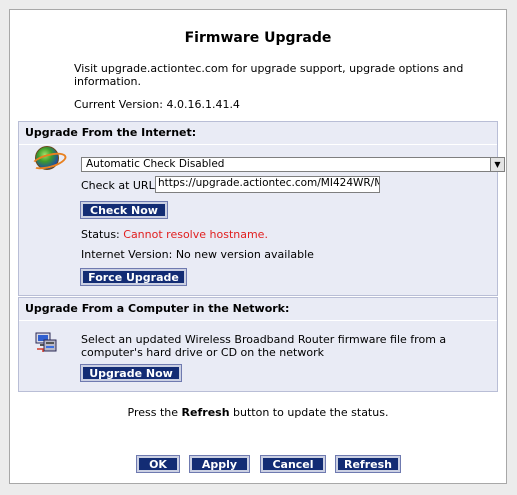 This screenshot has width=517, height=495. I want to click on check-now-button: Check Now, so click(124, 210).